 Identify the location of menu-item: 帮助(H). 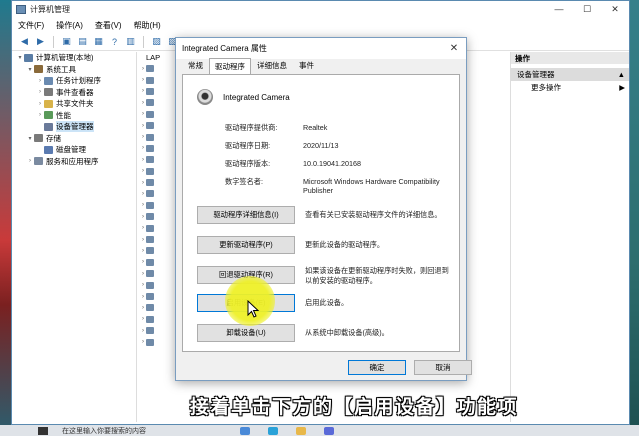
(147, 25).